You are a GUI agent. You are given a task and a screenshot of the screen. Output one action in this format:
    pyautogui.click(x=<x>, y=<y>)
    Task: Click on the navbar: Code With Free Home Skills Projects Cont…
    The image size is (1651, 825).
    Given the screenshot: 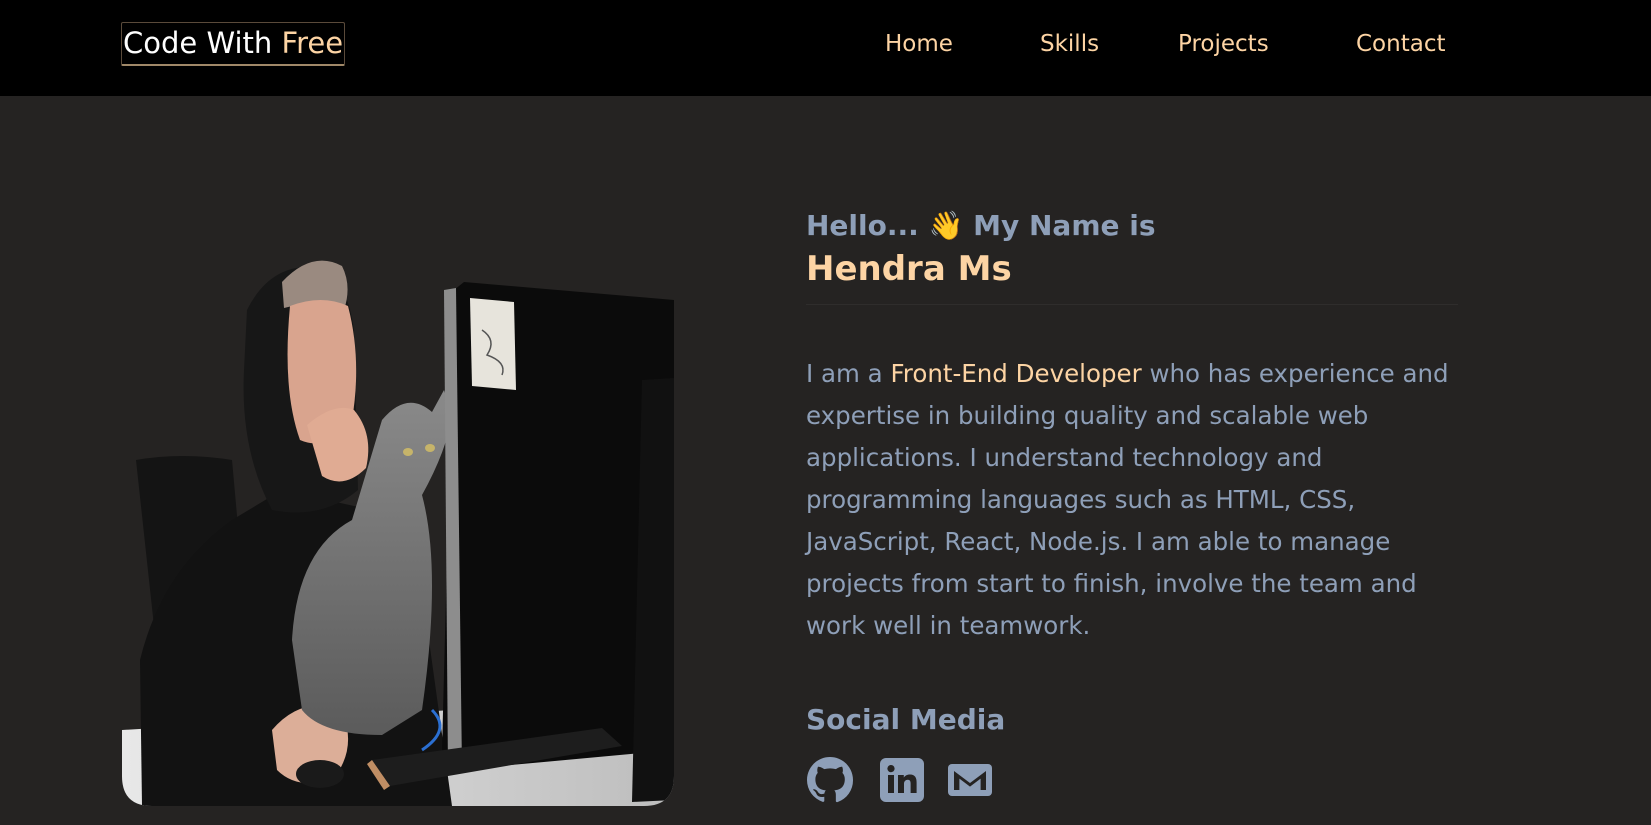 What is the action you would take?
    pyautogui.click(x=825, y=48)
    